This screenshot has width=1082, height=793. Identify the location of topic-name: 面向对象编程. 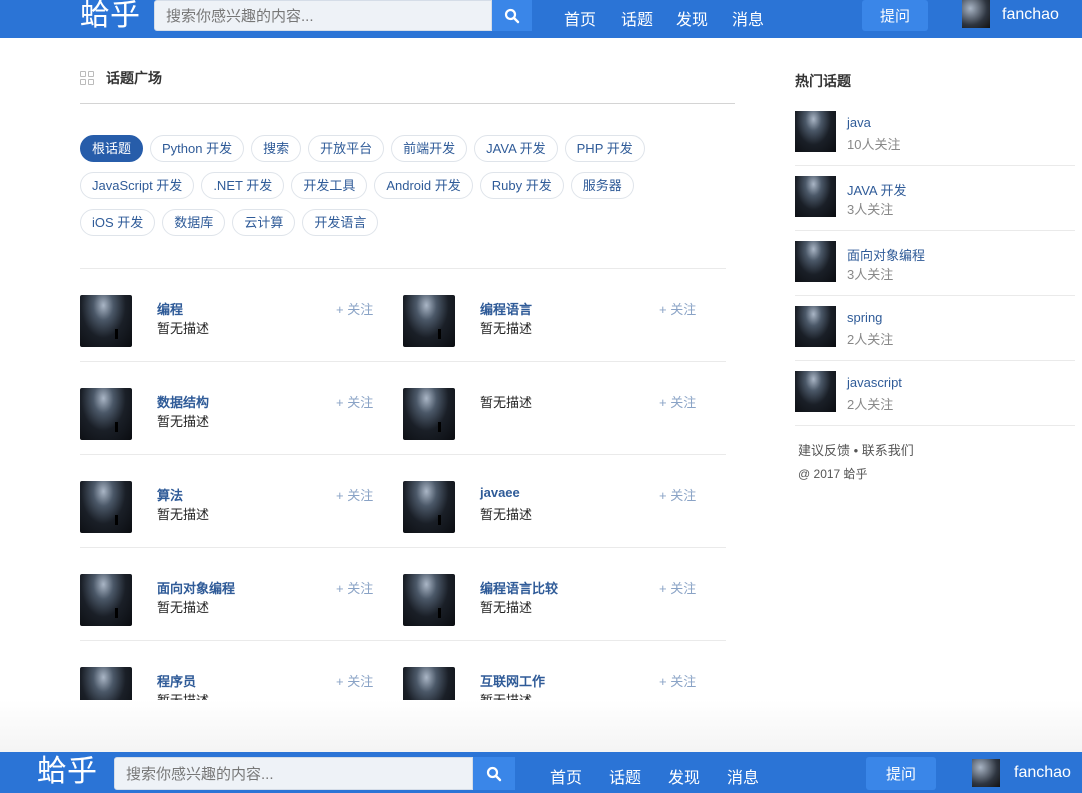
(196, 587).